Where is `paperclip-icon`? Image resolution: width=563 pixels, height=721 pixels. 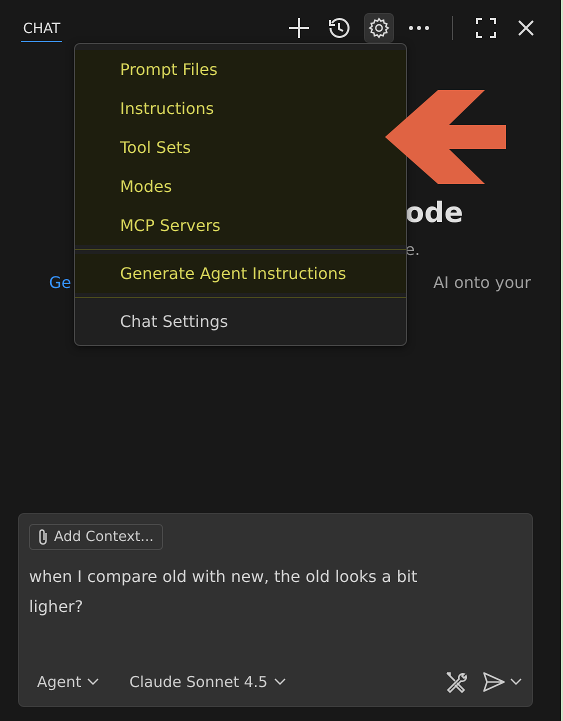
paperclip-icon is located at coordinates (43, 537).